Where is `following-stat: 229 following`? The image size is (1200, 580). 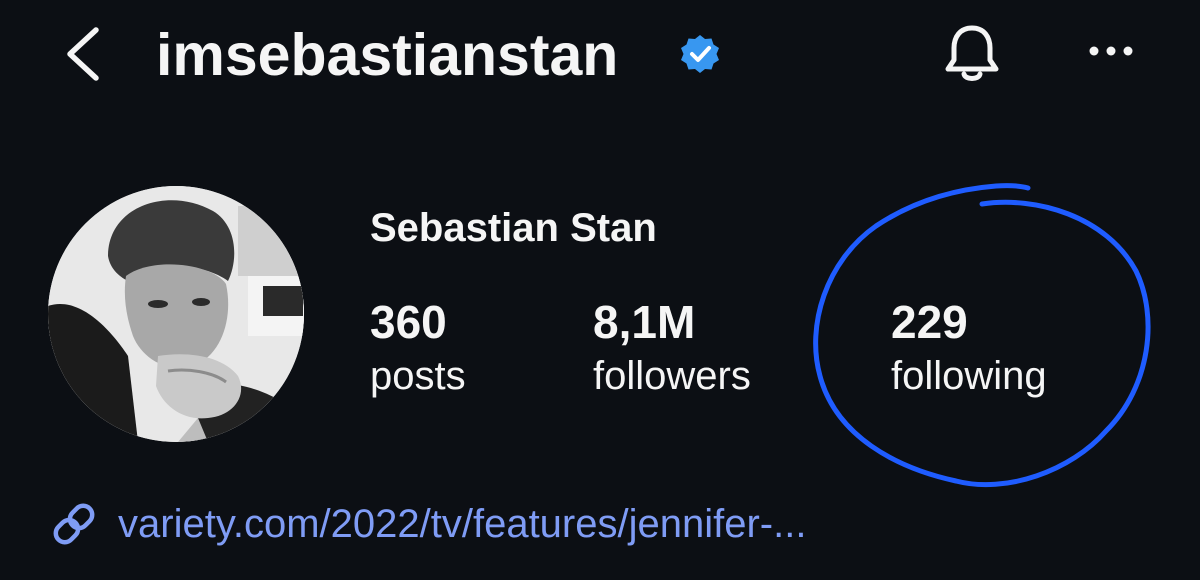
following-stat: 229 following is located at coordinates (969, 348).